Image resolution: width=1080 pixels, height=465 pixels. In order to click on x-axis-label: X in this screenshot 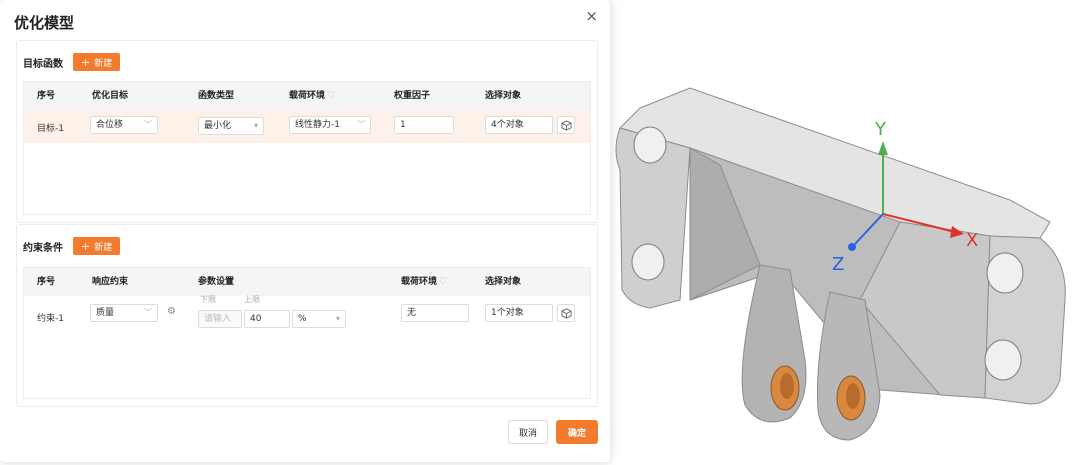, I will do `click(972, 240)`.